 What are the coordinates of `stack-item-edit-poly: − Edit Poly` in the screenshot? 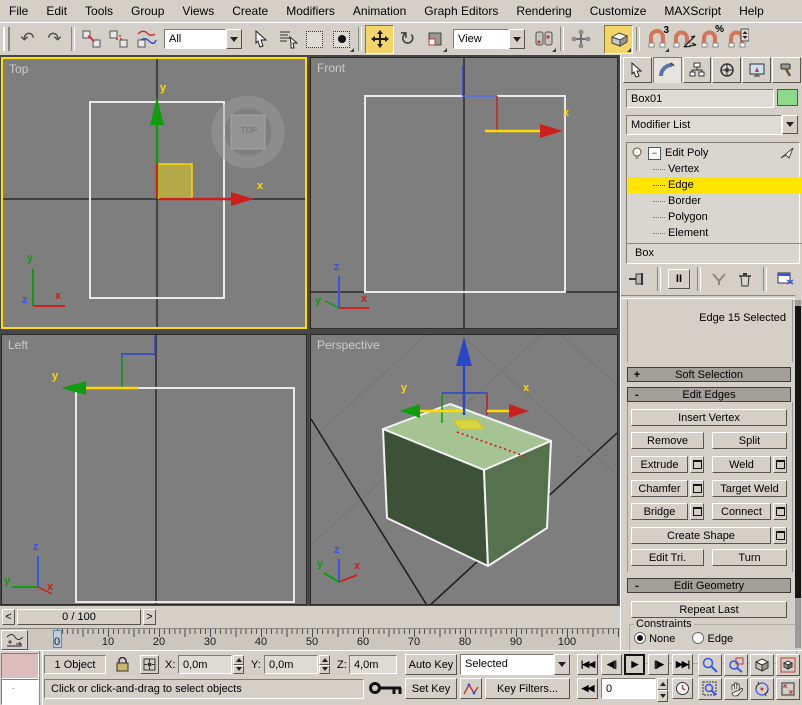 It's located at (713, 153).